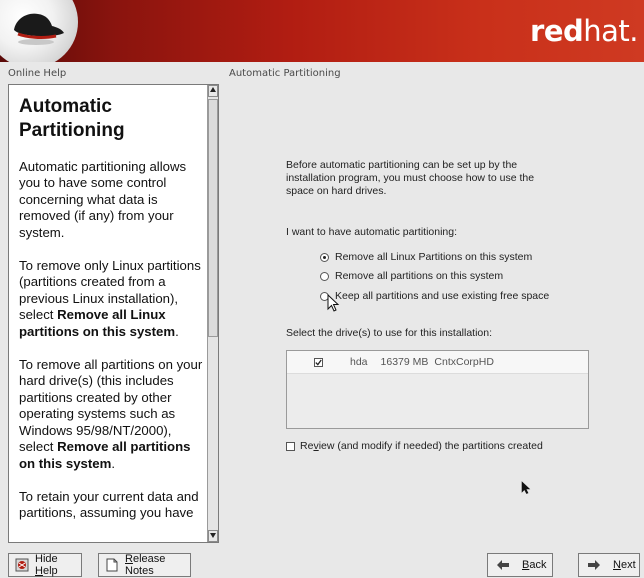 This screenshot has width=644, height=578. What do you see at coordinates (324, 276) in the screenshot?
I see `radio-button` at bounding box center [324, 276].